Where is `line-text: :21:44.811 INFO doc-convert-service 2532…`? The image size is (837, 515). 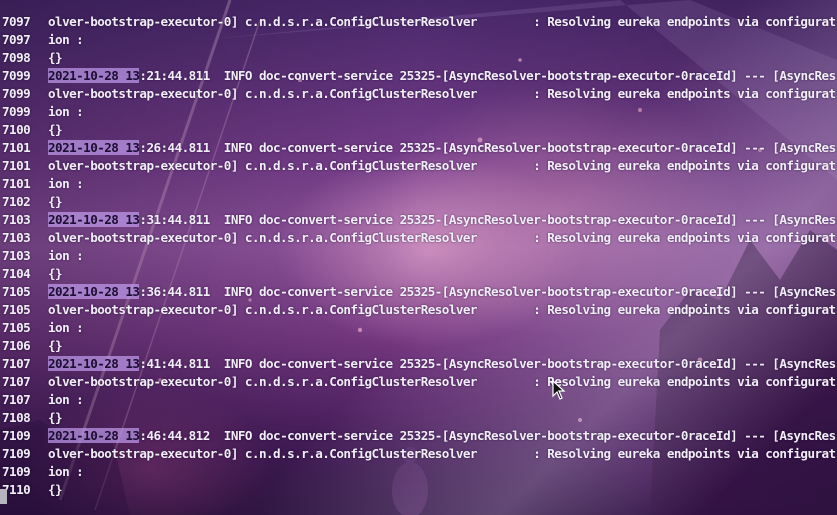 line-text: :21:44.811 INFO doc-convert-service 2532… is located at coordinates (487, 75).